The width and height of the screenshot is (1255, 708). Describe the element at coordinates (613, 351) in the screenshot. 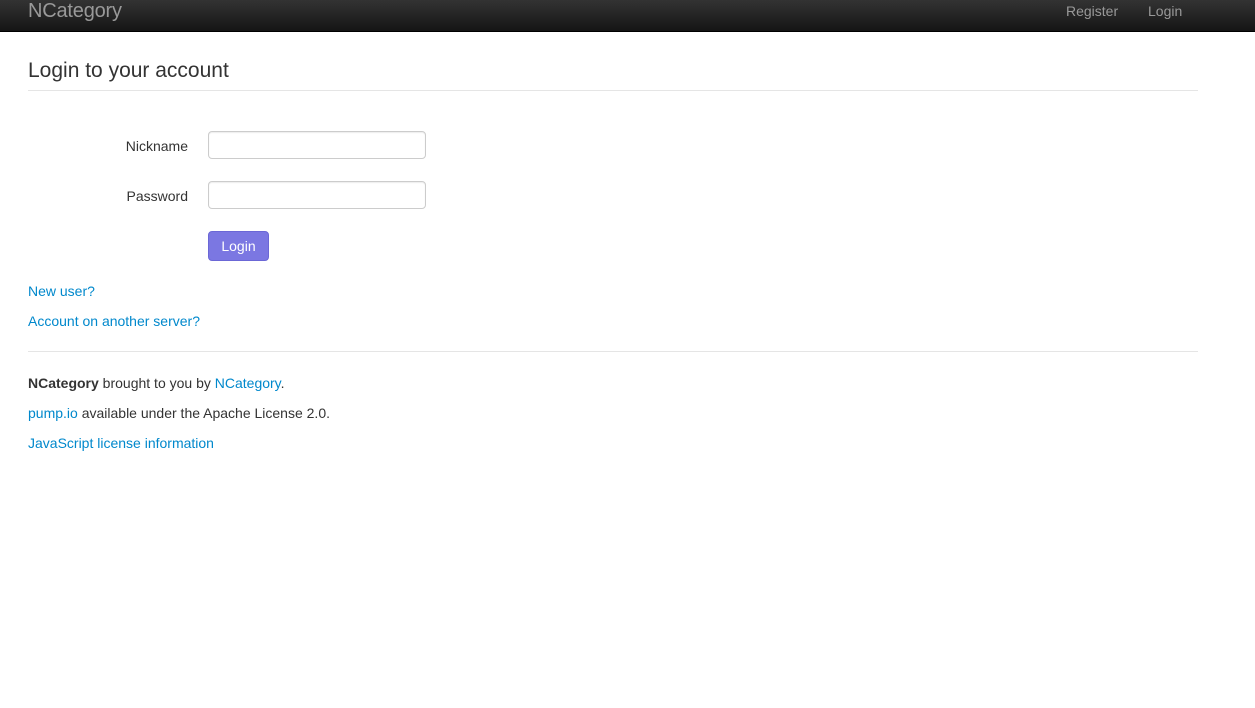

I see `footer-divider` at that location.